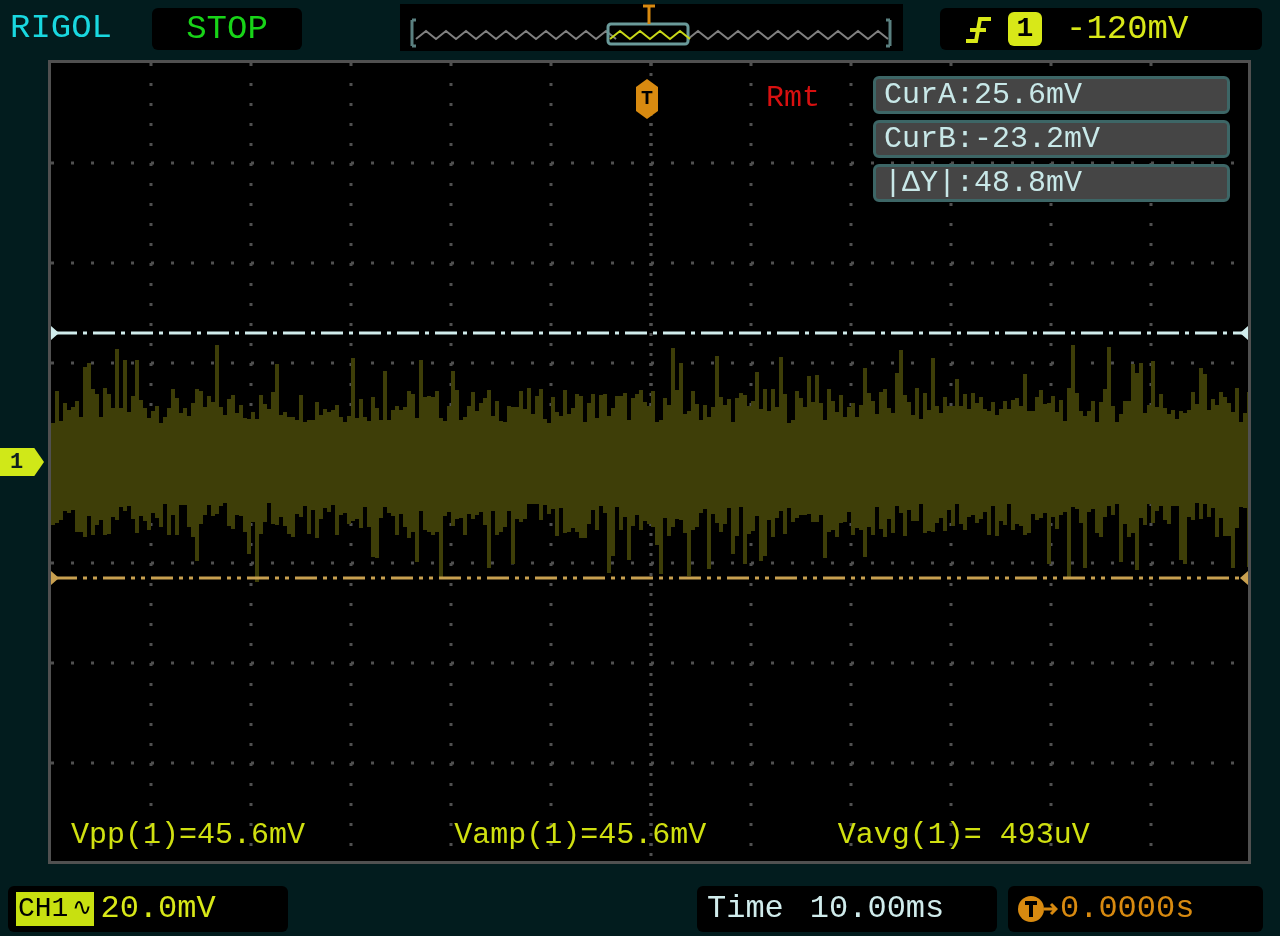 Image resolution: width=1280 pixels, height=936 pixels. Describe the element at coordinates (82, 909) in the screenshot. I see `coupling-indicator: ∿` at that location.